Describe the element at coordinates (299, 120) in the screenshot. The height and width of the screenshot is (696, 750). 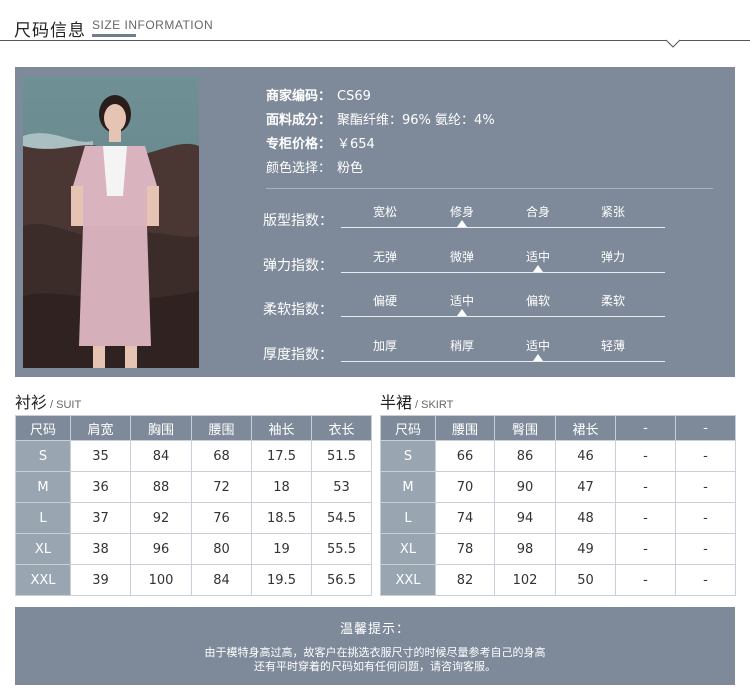
I see `field-label: 面料成分：` at that location.